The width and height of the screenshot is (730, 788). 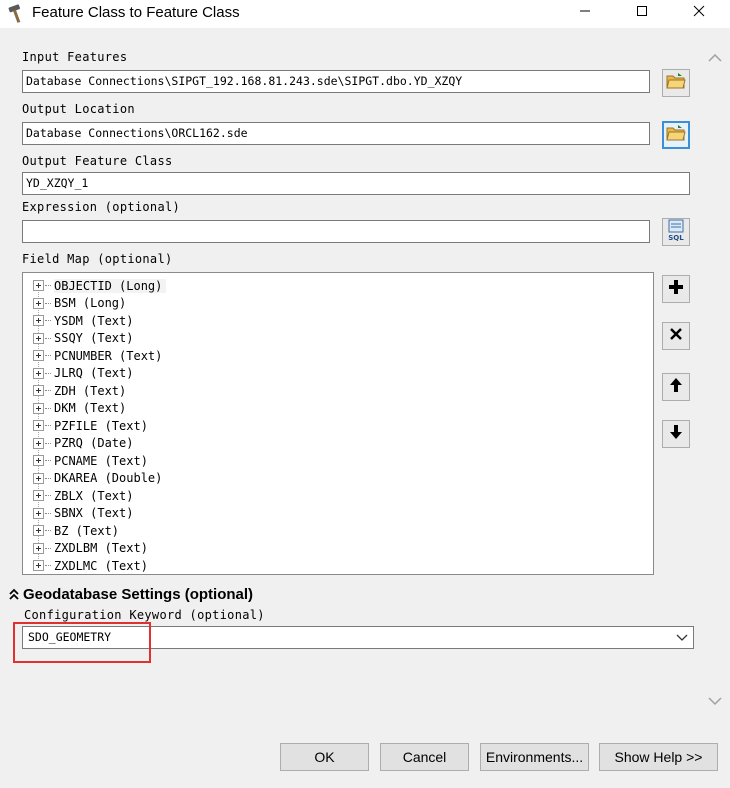 What do you see at coordinates (144, 615) in the screenshot?
I see `config-keyword-label: Configuration Keyword (optional)` at bounding box center [144, 615].